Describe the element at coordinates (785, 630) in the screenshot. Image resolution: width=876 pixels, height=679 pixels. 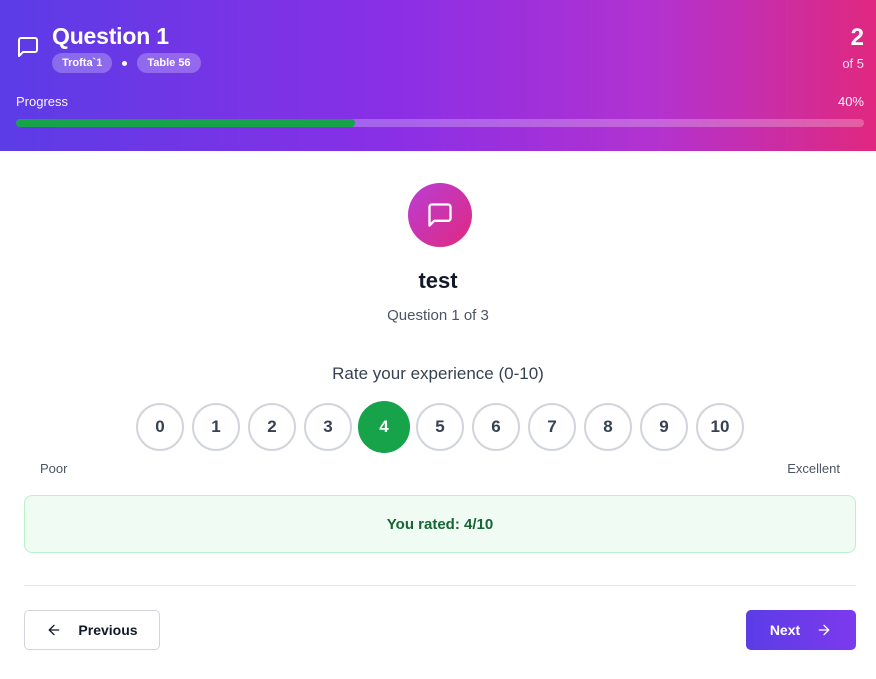
I see `next-button-label: Next` at that location.